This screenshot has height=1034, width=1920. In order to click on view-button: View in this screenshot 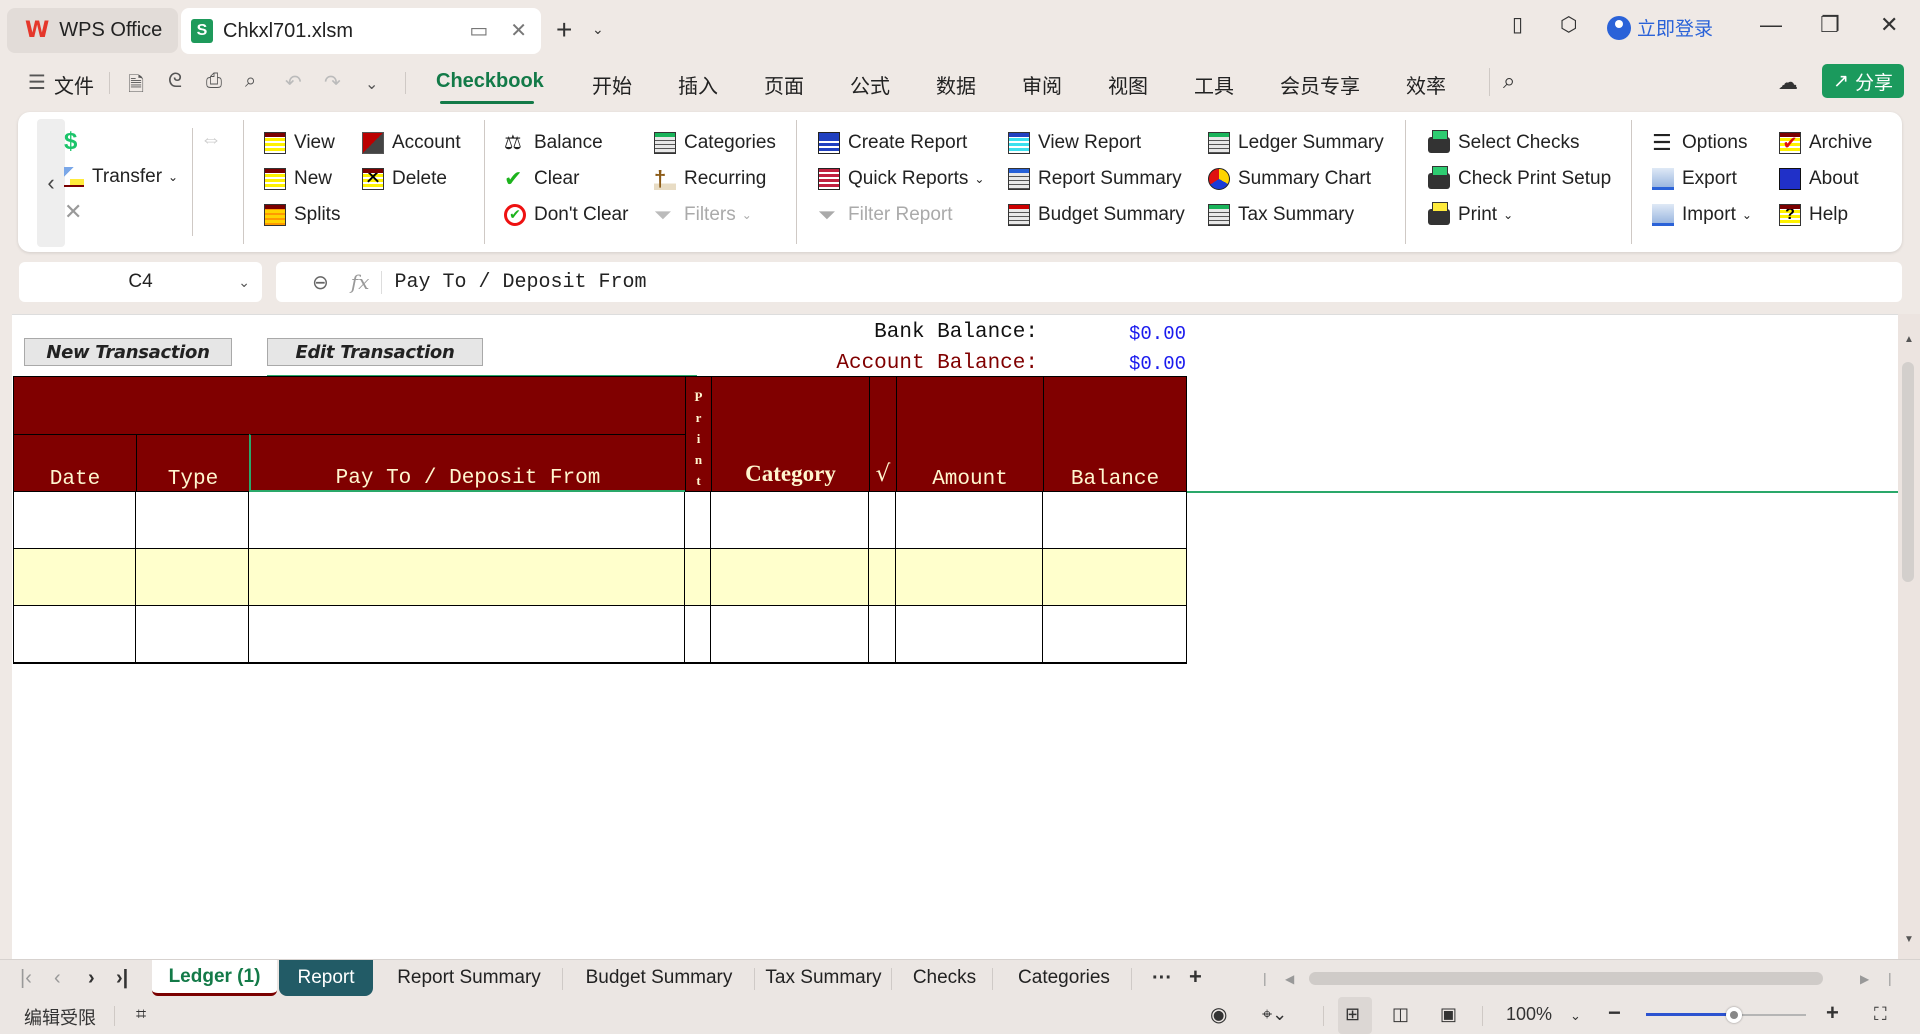, I will do `click(299, 143)`.